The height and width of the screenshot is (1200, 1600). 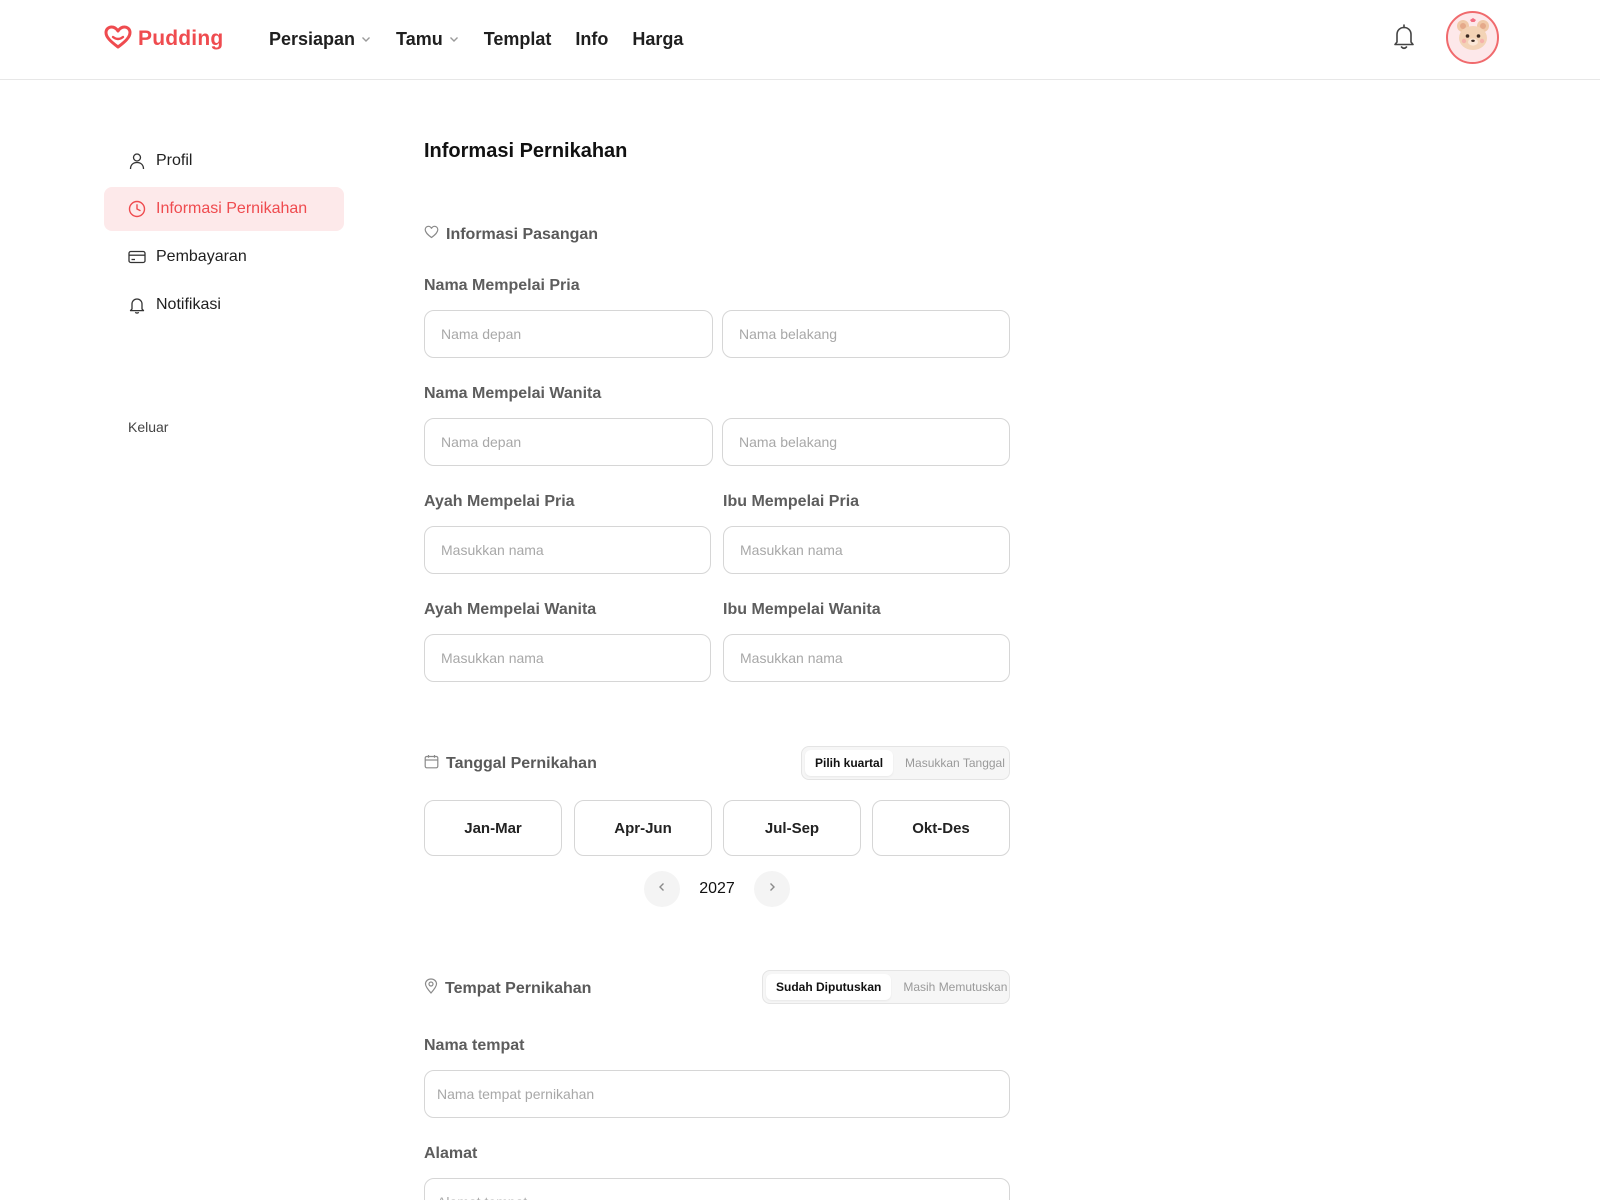 I want to click on venue-section-heading: Tempat Pernikahan, so click(x=507, y=988).